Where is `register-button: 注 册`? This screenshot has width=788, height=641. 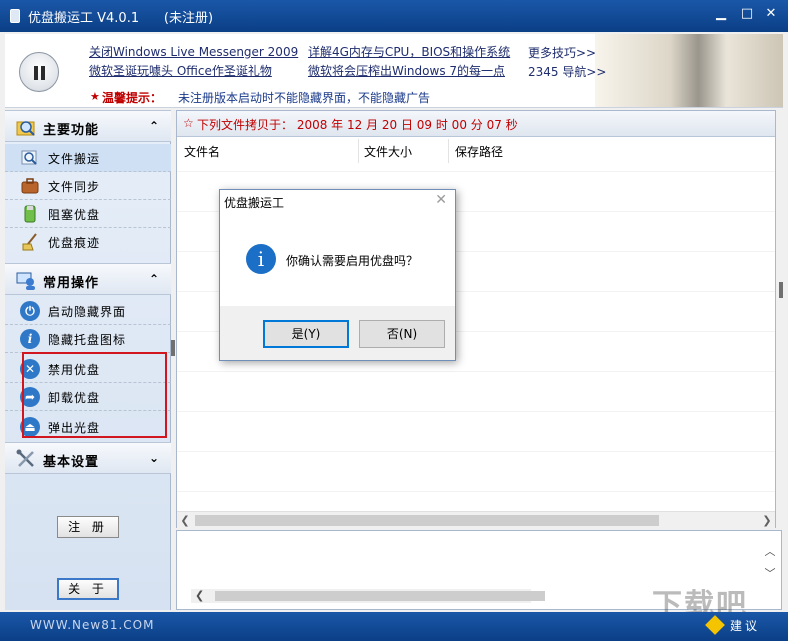
register-button: 注 册 is located at coordinates (88, 527).